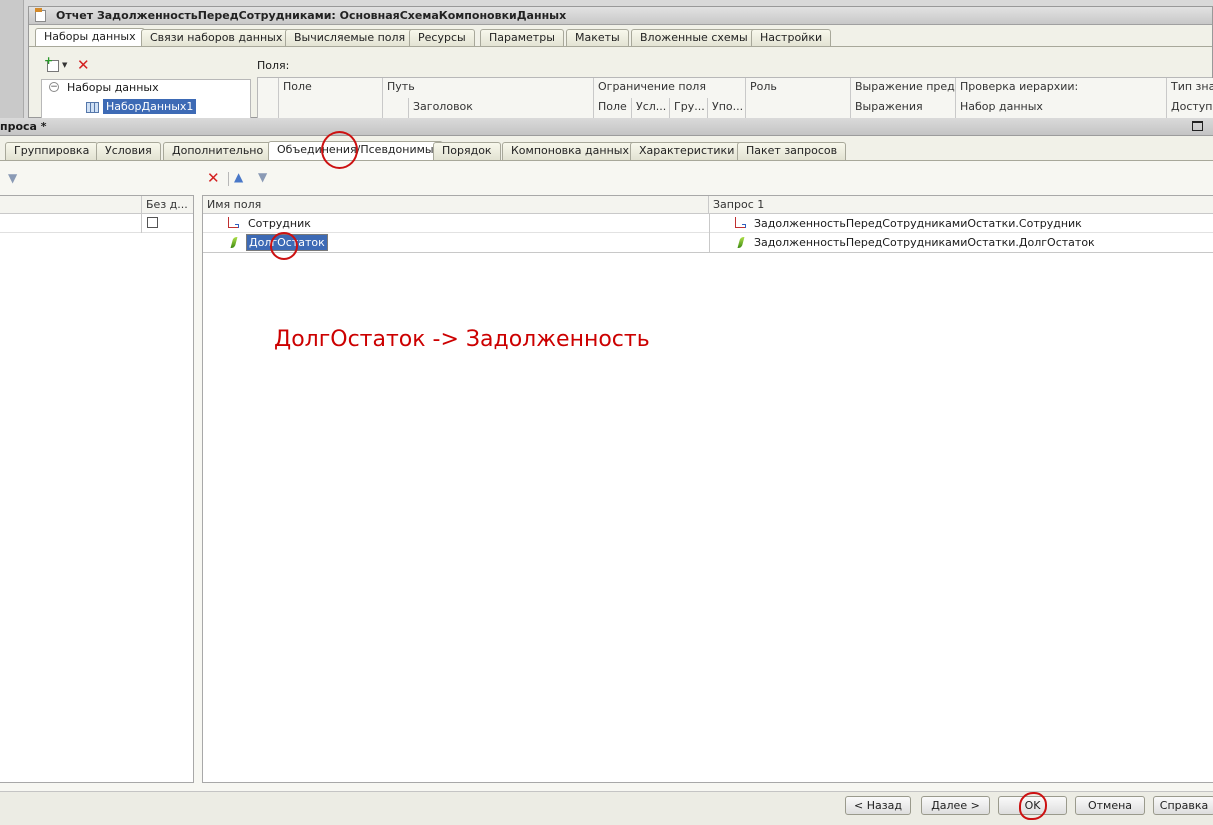 This screenshot has width=1213, height=825. Describe the element at coordinates (961, 205) in the screenshot. I see `col-query-1: Запрос 1` at that location.